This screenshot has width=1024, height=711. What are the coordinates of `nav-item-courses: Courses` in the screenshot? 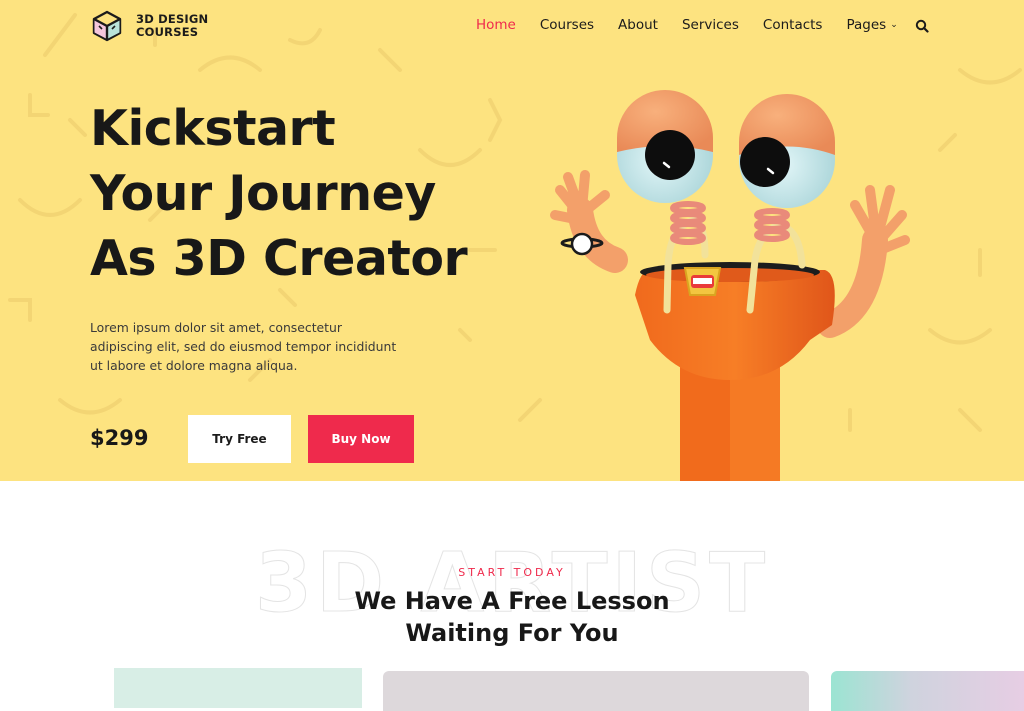 It's located at (567, 25).